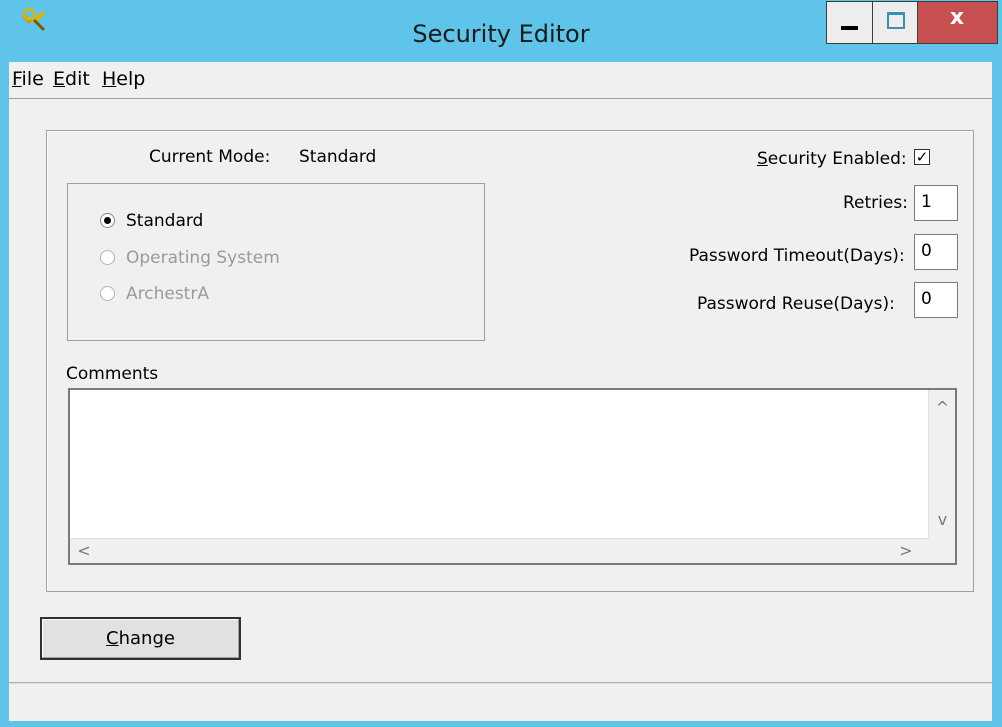 The width and height of the screenshot is (1002, 727). What do you see at coordinates (906, 550) in the screenshot?
I see `scroll-right-icon: >` at bounding box center [906, 550].